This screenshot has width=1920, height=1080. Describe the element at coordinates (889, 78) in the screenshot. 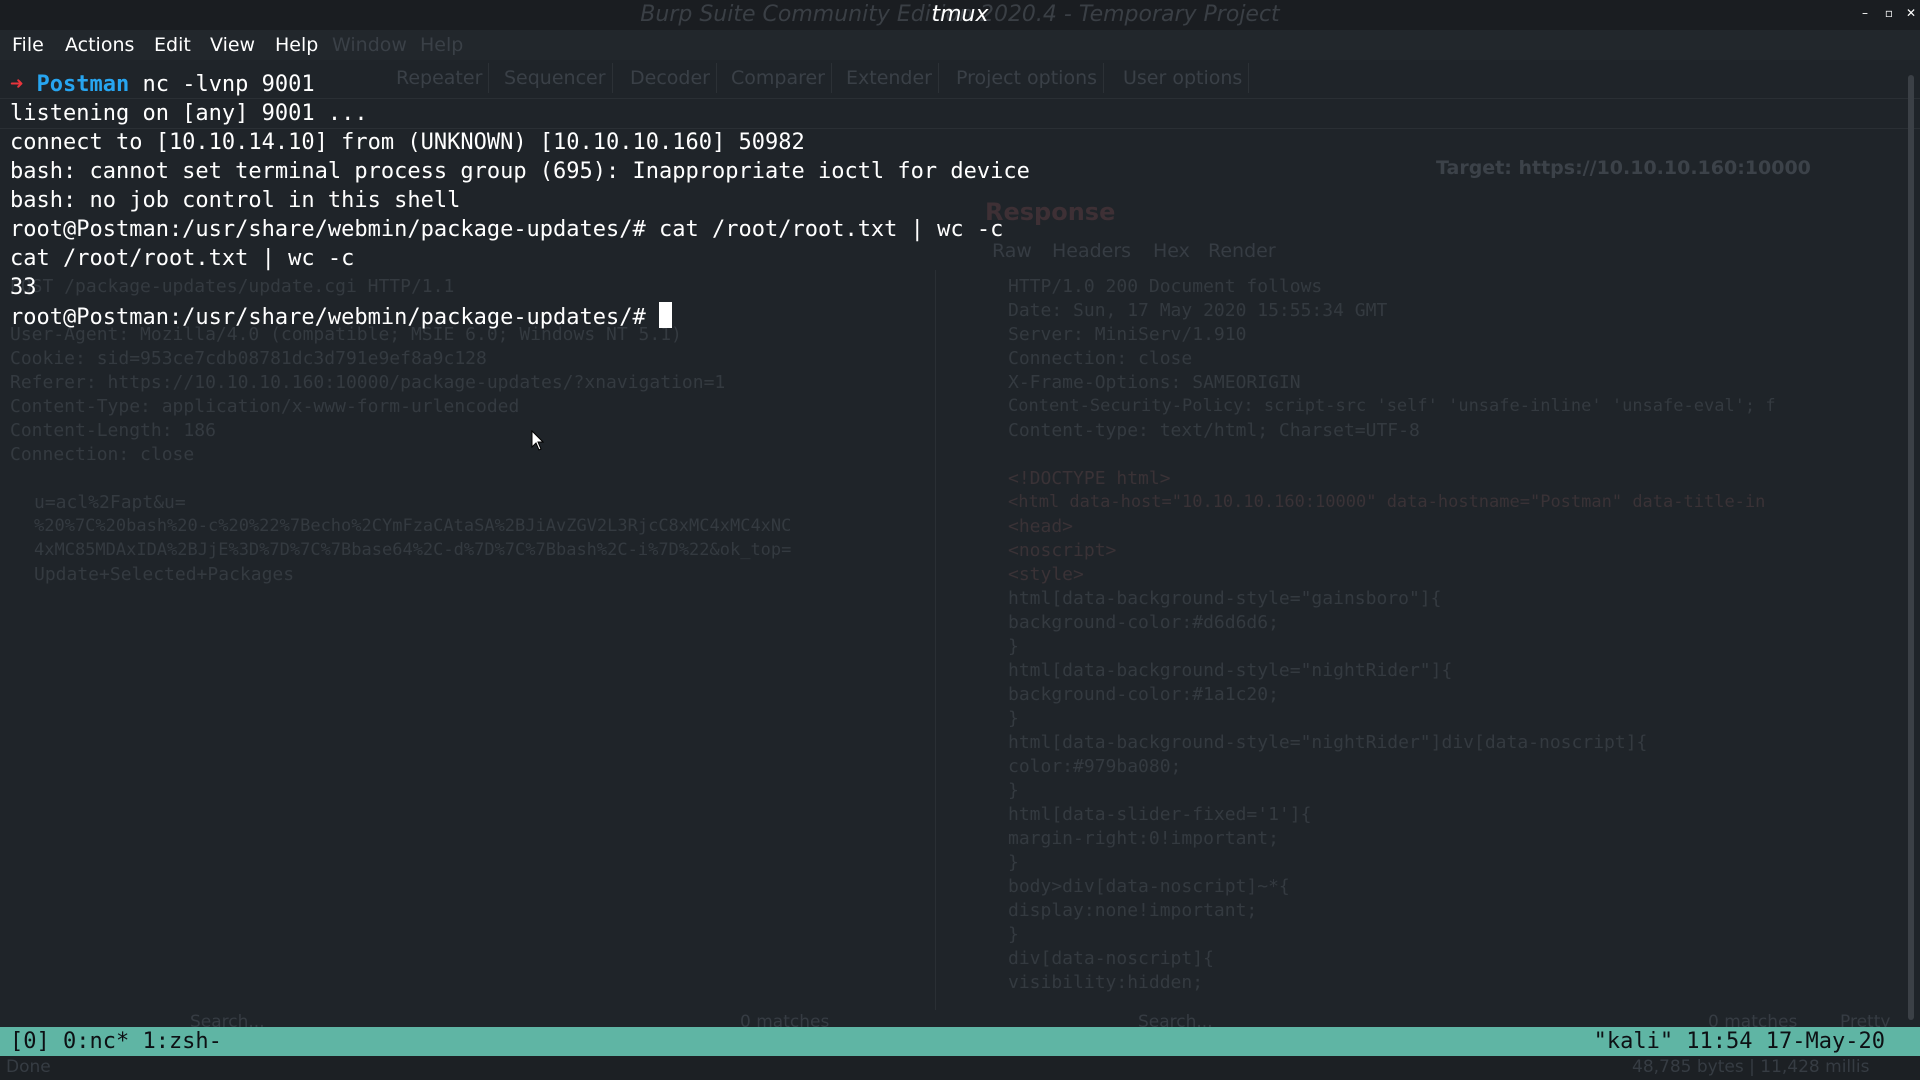

I see `ghost-tab-extender: Extender` at that location.